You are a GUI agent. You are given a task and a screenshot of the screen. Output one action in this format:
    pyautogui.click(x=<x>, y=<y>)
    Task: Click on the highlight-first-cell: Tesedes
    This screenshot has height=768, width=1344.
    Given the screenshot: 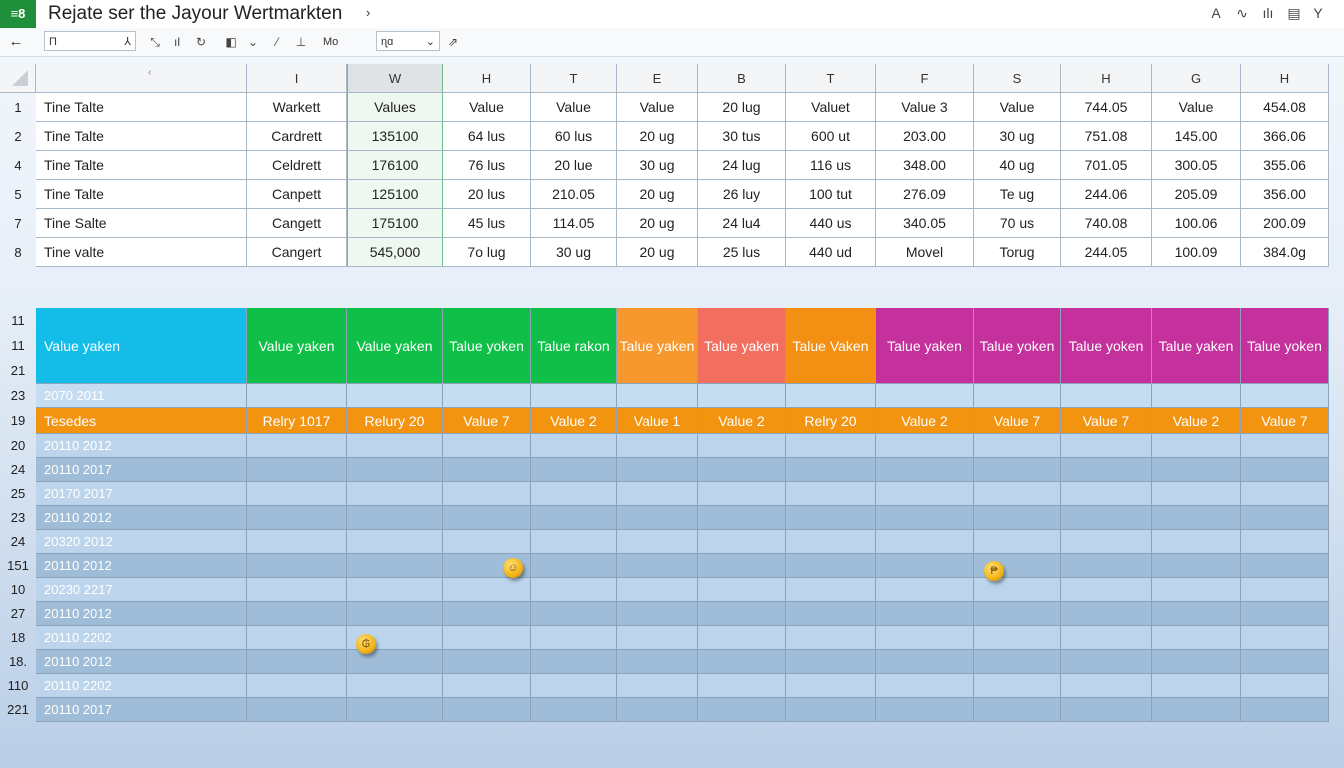 What is the action you would take?
    pyautogui.click(x=141, y=421)
    